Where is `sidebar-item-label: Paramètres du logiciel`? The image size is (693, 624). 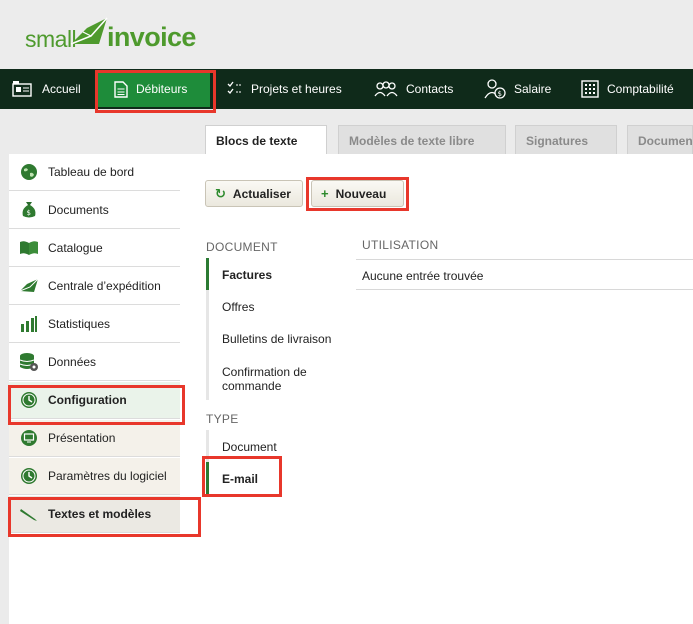
sidebar-item-label: Paramètres du logiciel is located at coordinates (107, 476).